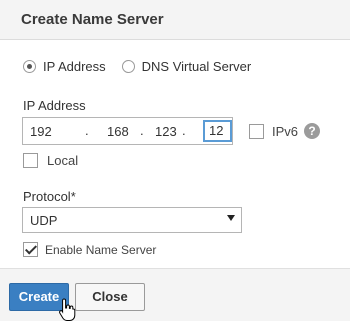 Image resolution: width=350 pixels, height=321 pixels. What do you see at coordinates (62, 160) in the screenshot?
I see `local-label: Local` at bounding box center [62, 160].